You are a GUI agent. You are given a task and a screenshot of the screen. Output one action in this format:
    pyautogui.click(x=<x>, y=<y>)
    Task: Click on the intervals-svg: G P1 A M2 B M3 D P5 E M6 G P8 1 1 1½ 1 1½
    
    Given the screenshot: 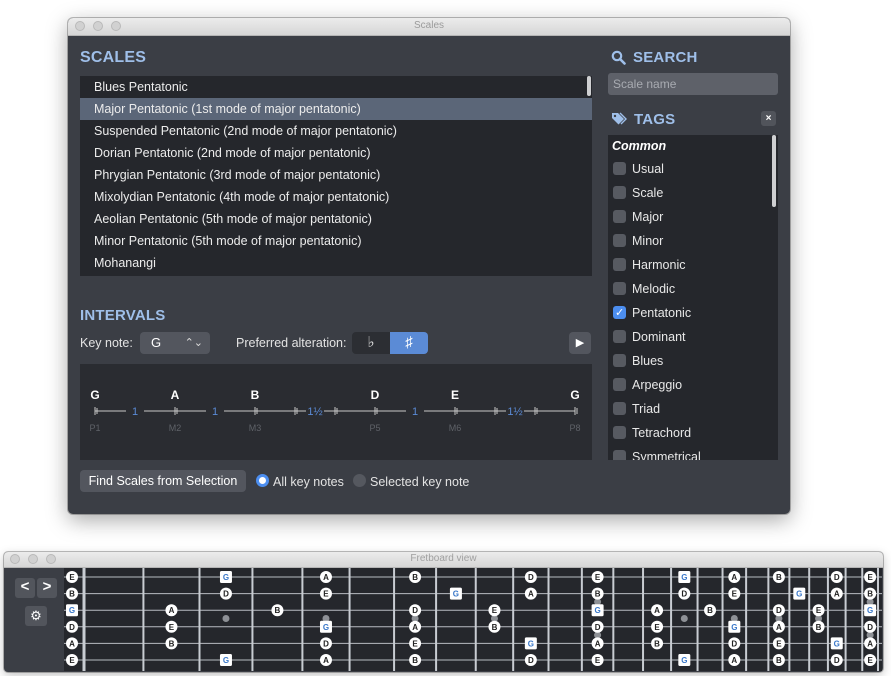 What is the action you would take?
    pyautogui.click(x=334, y=410)
    